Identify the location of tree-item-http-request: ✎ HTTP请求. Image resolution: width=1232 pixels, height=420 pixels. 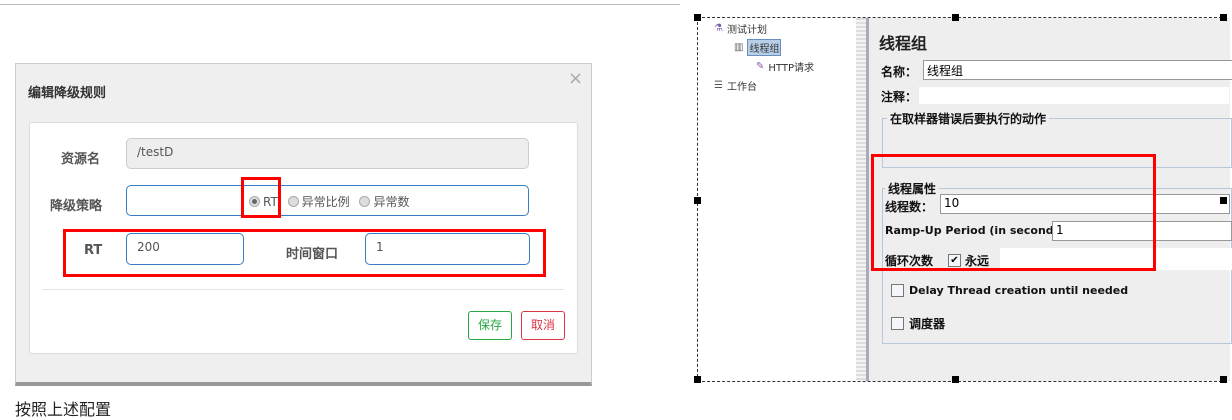
(785, 66).